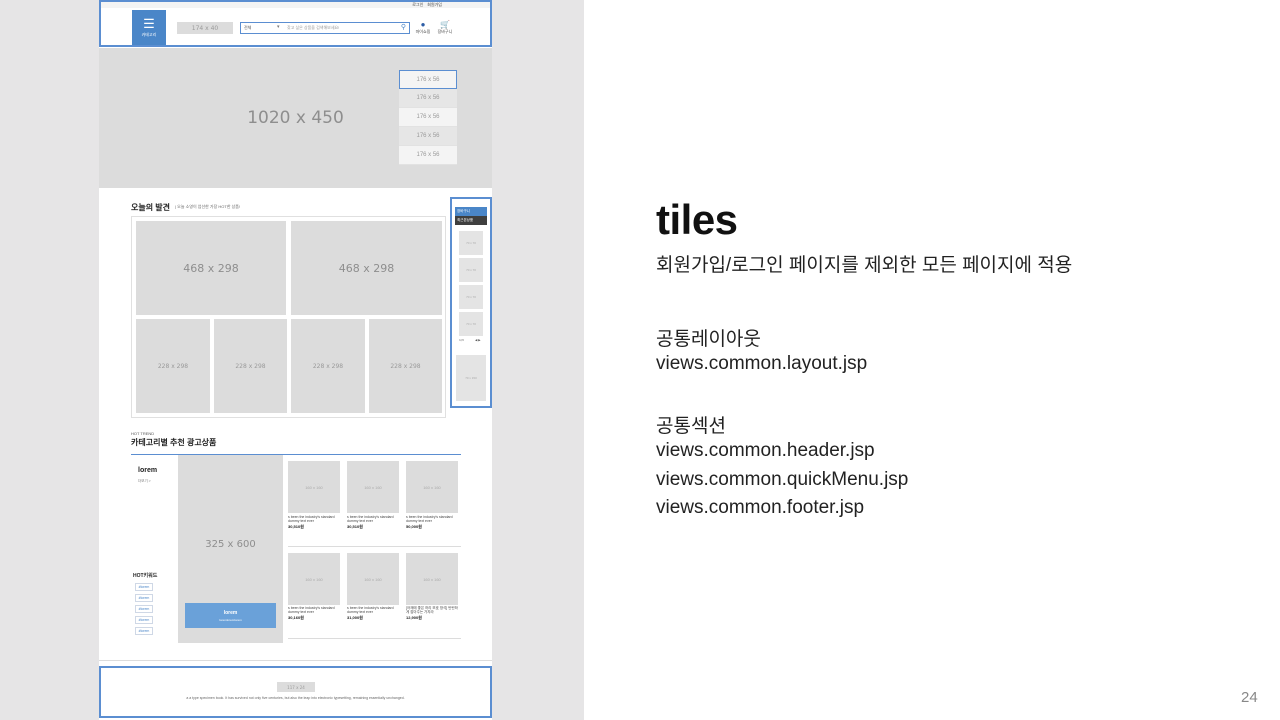 The width and height of the screenshot is (1280, 720). What do you see at coordinates (148, 470) in the screenshot?
I see `hot-category-title: lorem` at bounding box center [148, 470].